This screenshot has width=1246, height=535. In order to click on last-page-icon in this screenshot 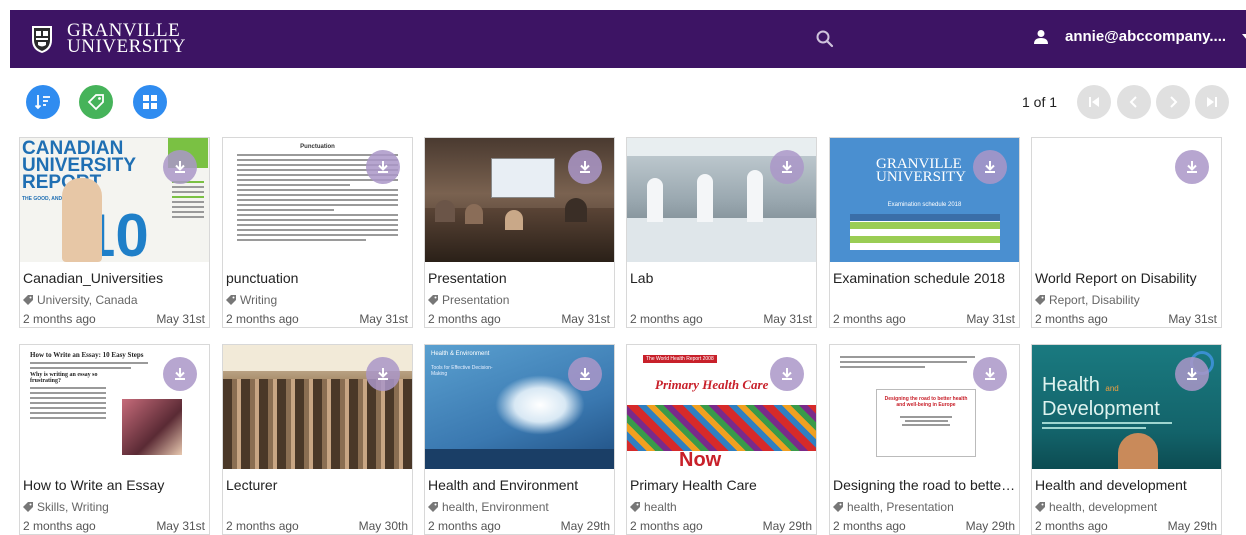, I will do `click(1212, 102)`.